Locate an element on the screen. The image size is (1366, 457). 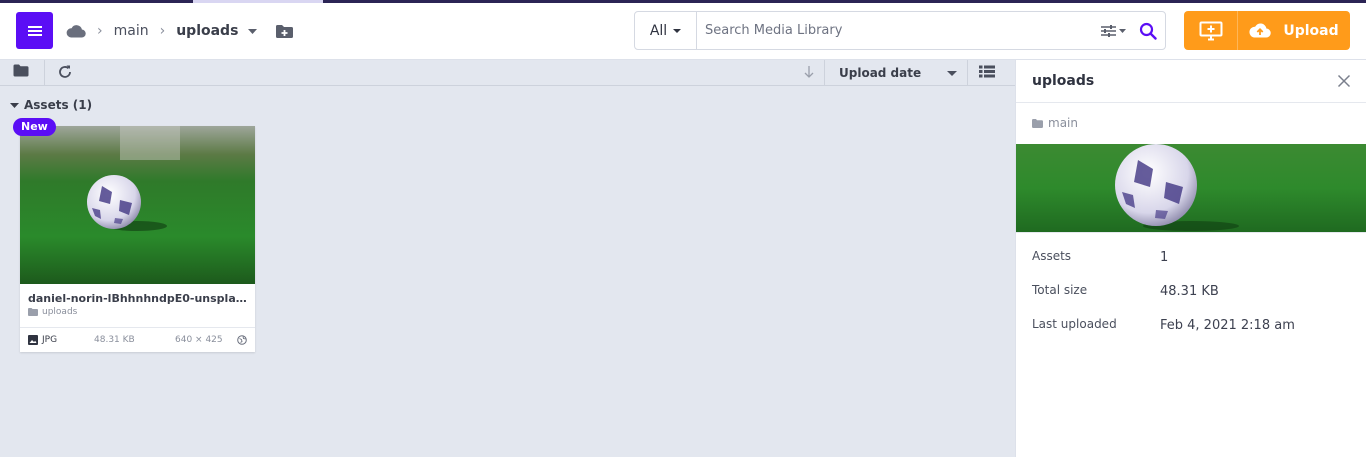
assets-group-toggle: Assets (1) is located at coordinates (51, 105).